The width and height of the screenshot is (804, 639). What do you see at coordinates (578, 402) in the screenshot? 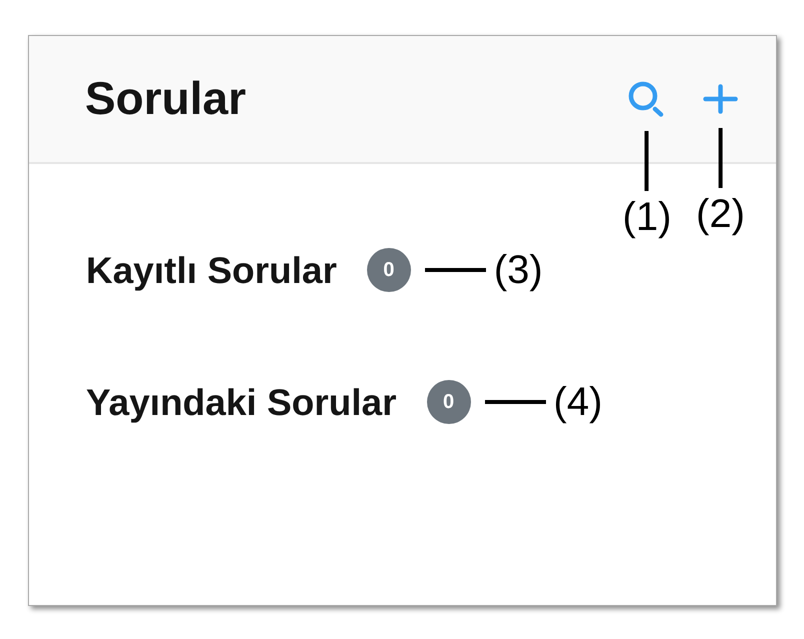
I see `callout-number: (4)` at bounding box center [578, 402].